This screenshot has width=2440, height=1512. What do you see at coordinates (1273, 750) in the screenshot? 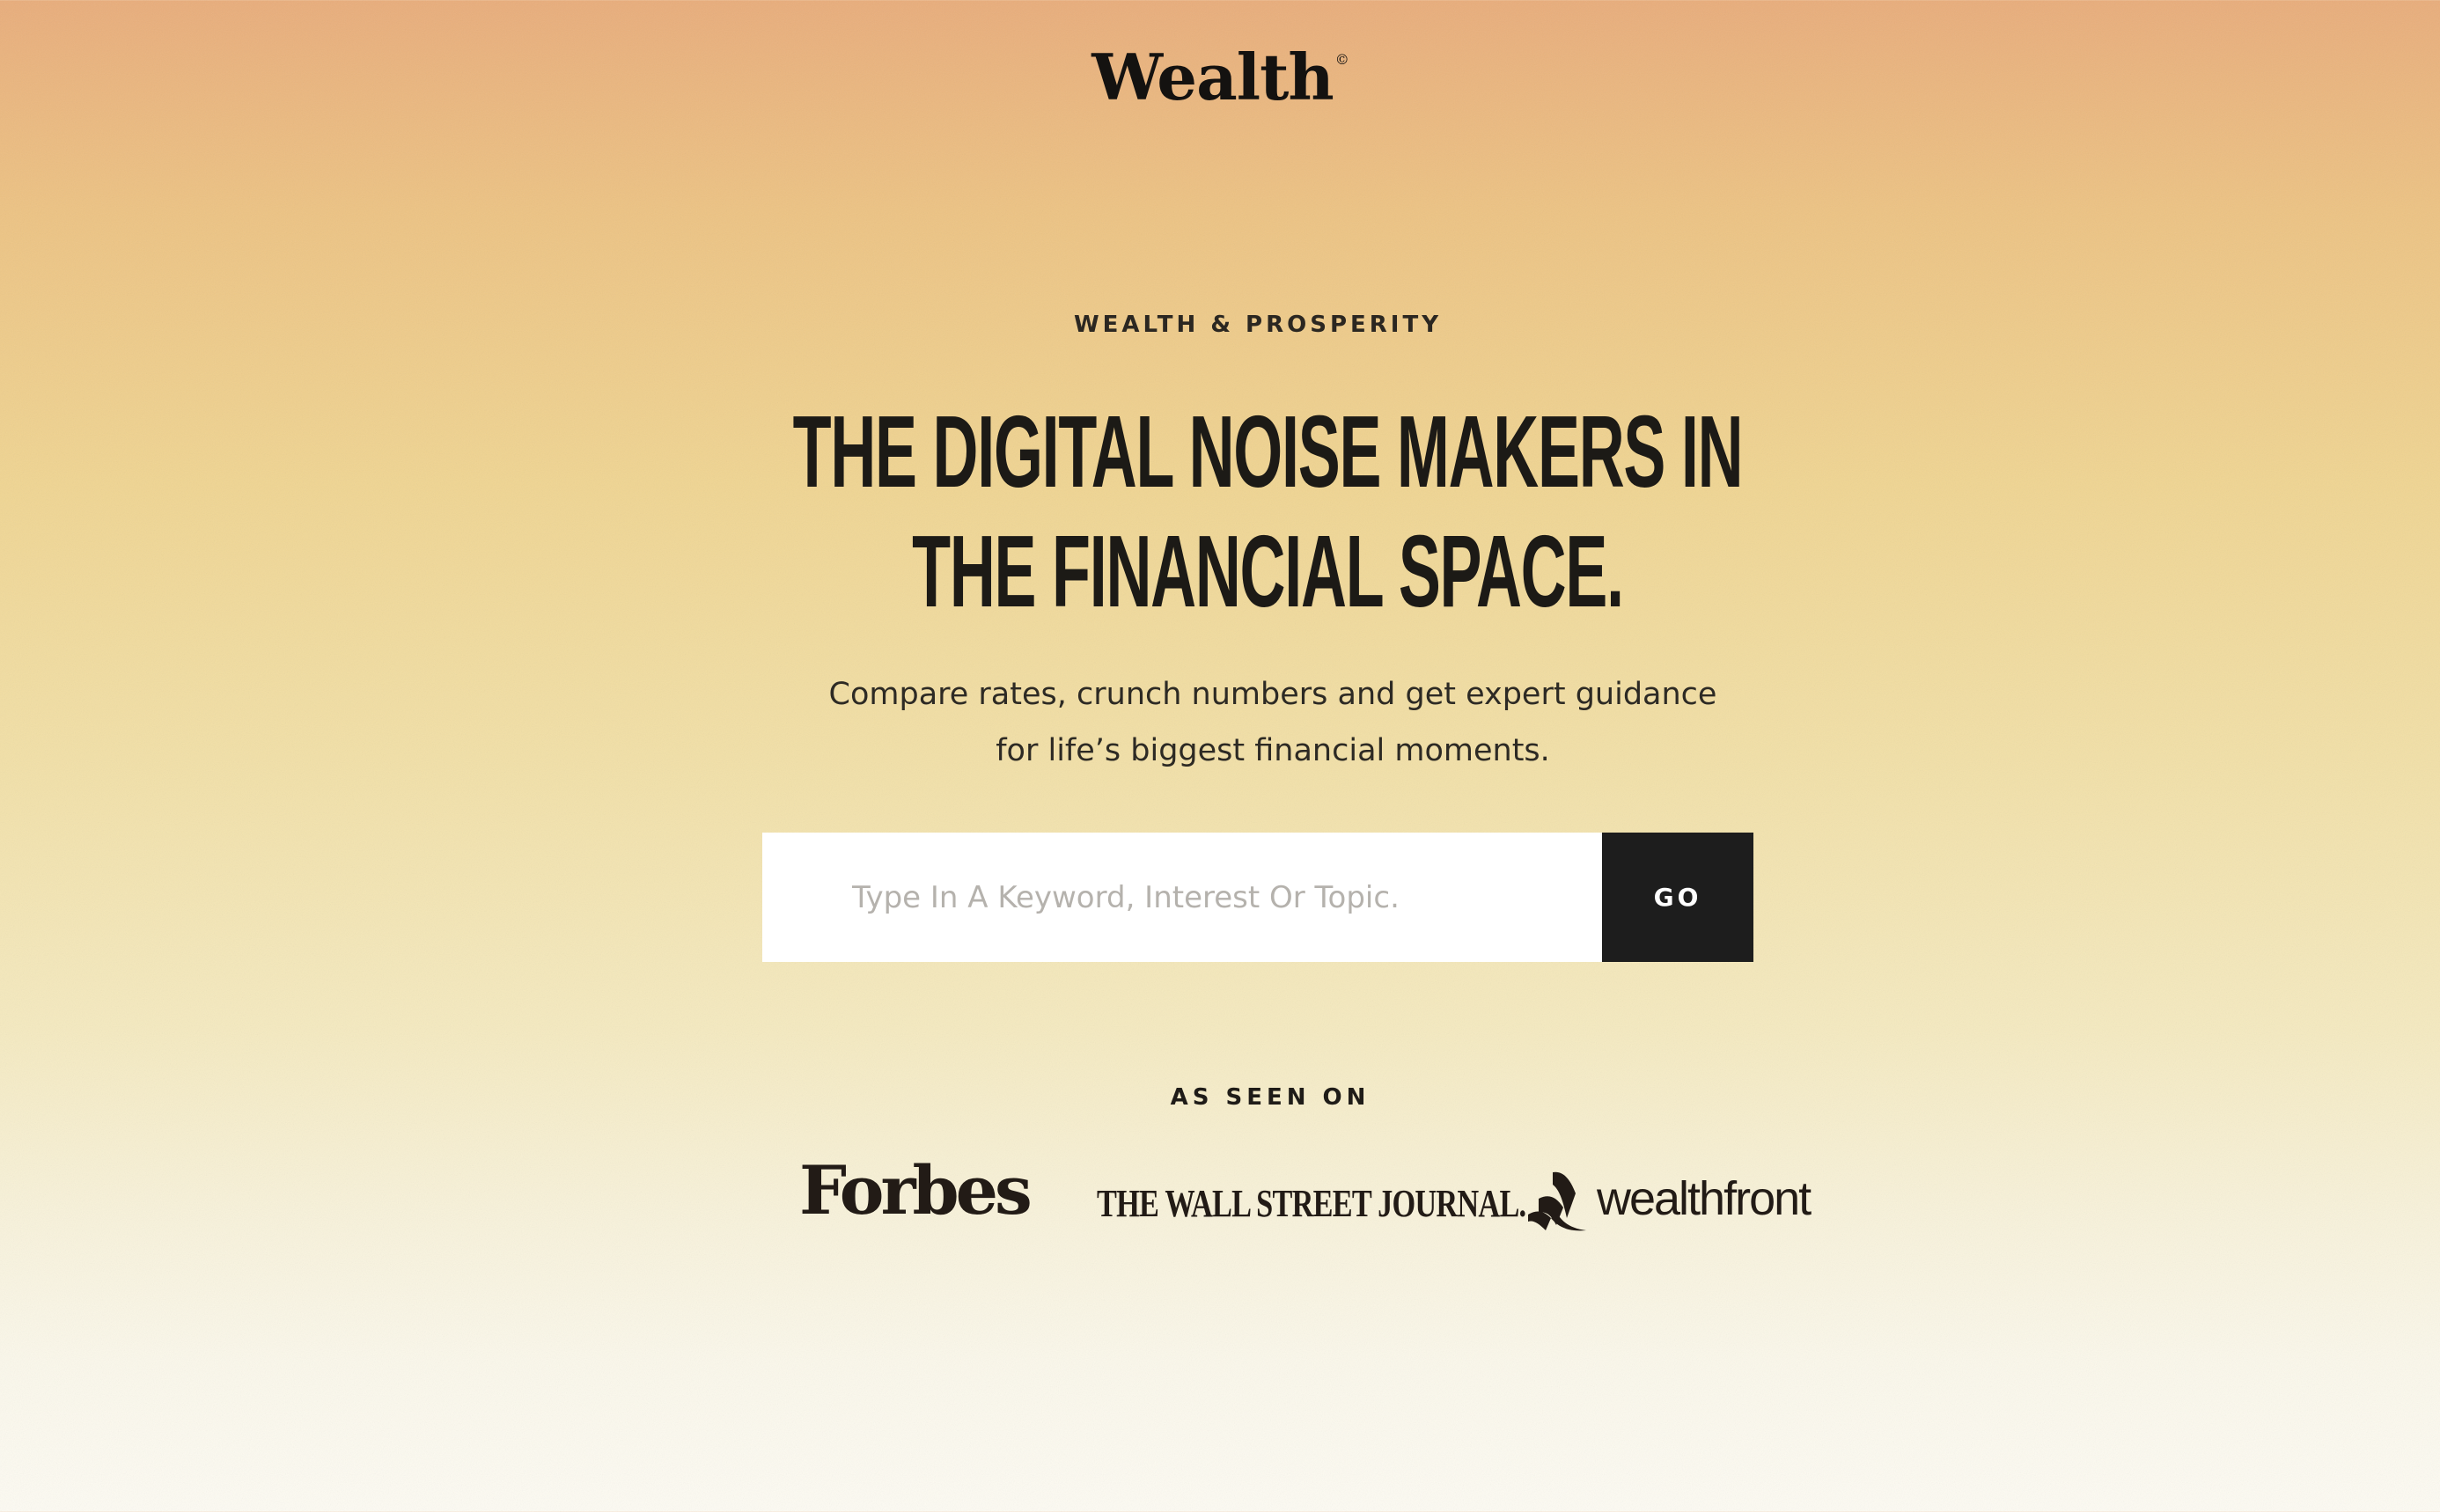
I see `subtext-line-2: for life’s biggest financial moments.` at bounding box center [1273, 750].